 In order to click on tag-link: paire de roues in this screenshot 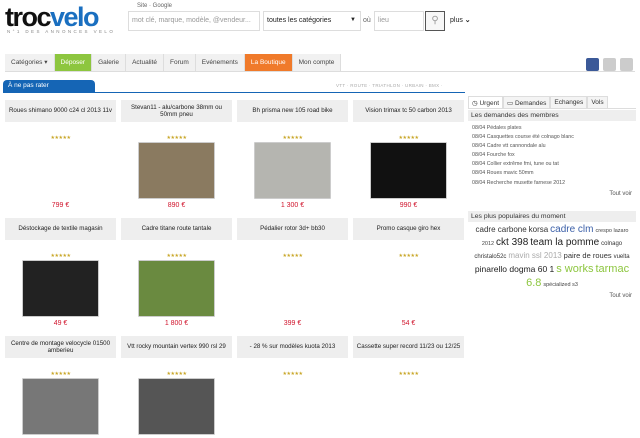, I will do `click(588, 255)`.